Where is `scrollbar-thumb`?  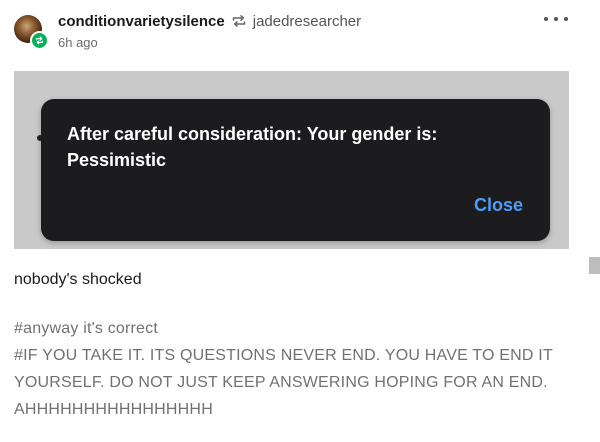 scrollbar-thumb is located at coordinates (594, 265).